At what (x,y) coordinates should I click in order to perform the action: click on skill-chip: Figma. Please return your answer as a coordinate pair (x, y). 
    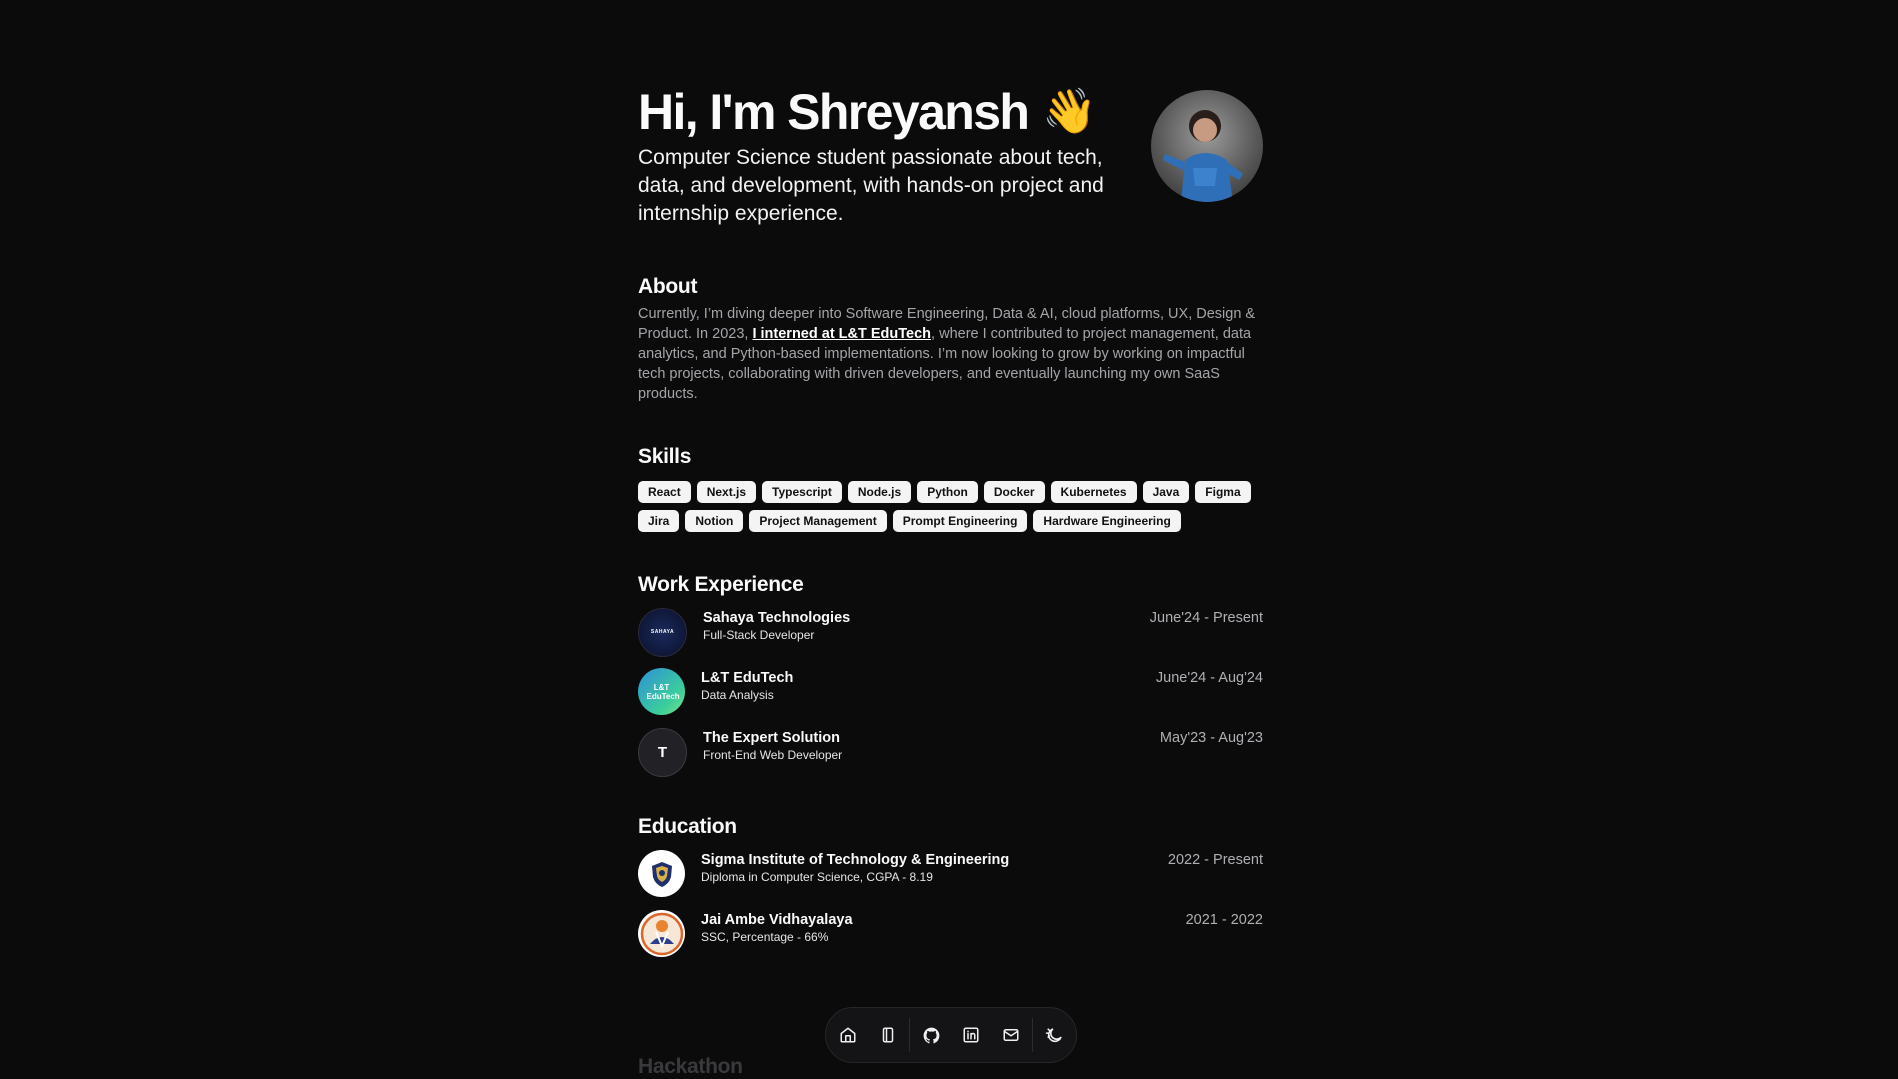
    Looking at the image, I should click on (1223, 492).